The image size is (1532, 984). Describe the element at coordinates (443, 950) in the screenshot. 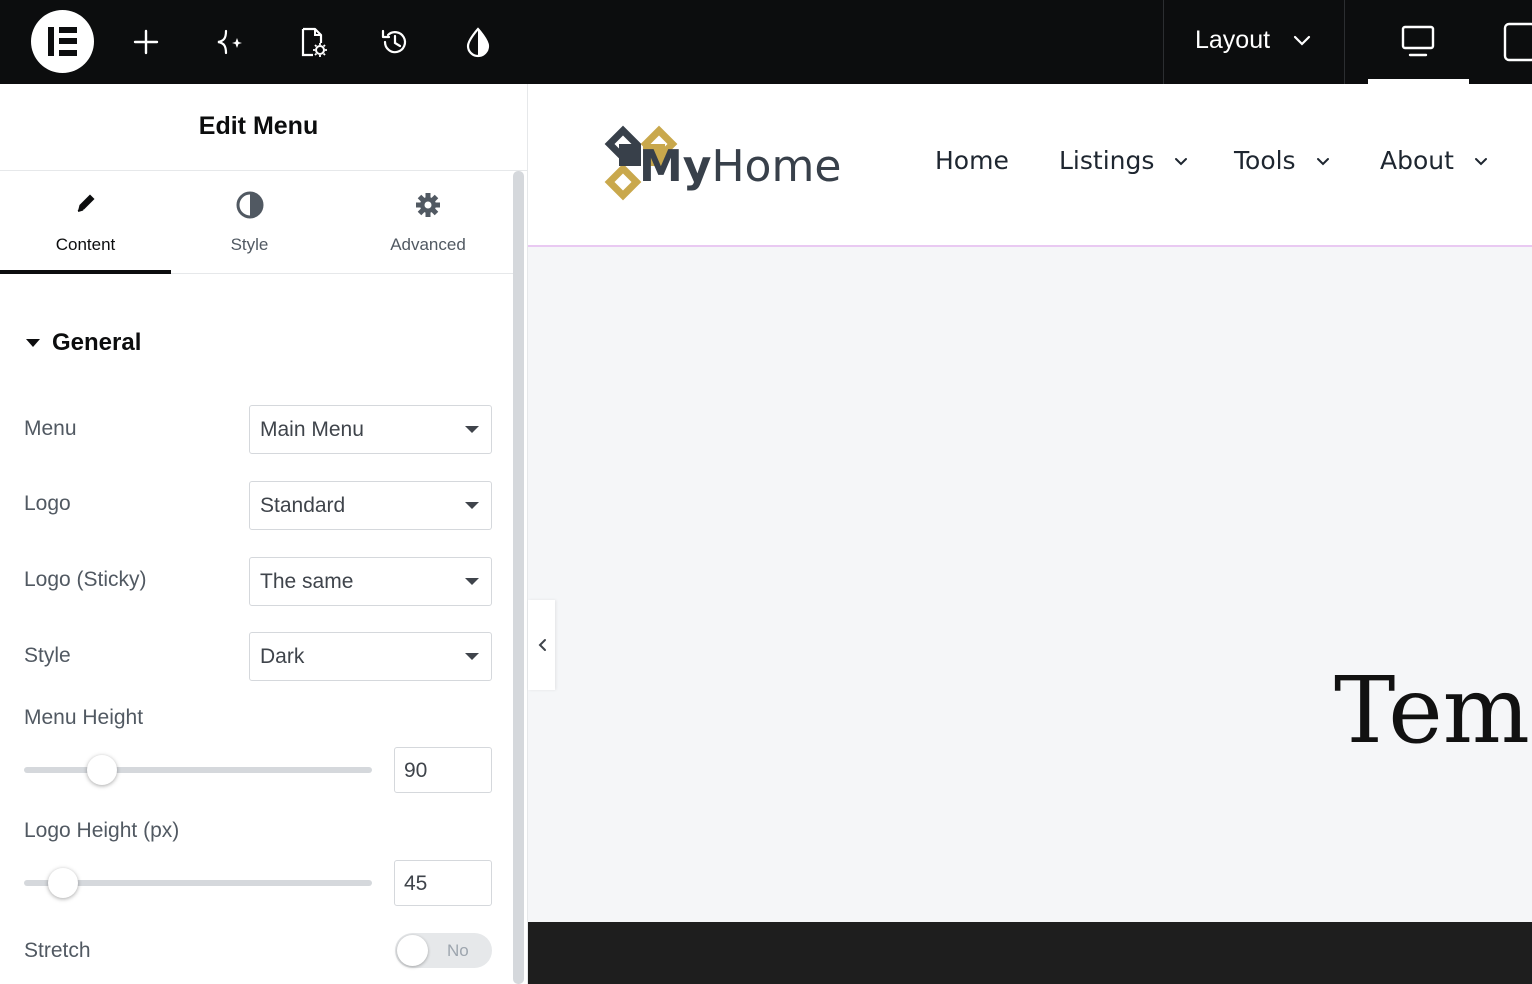

I see `stretch-toggle: No` at that location.